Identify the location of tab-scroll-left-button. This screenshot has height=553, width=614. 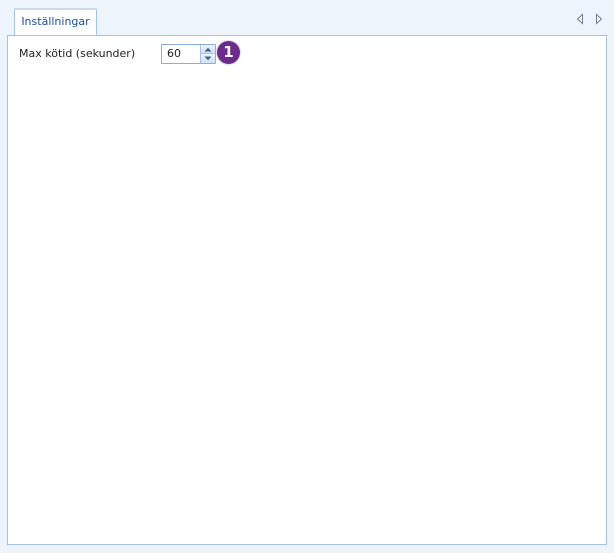
(580, 19).